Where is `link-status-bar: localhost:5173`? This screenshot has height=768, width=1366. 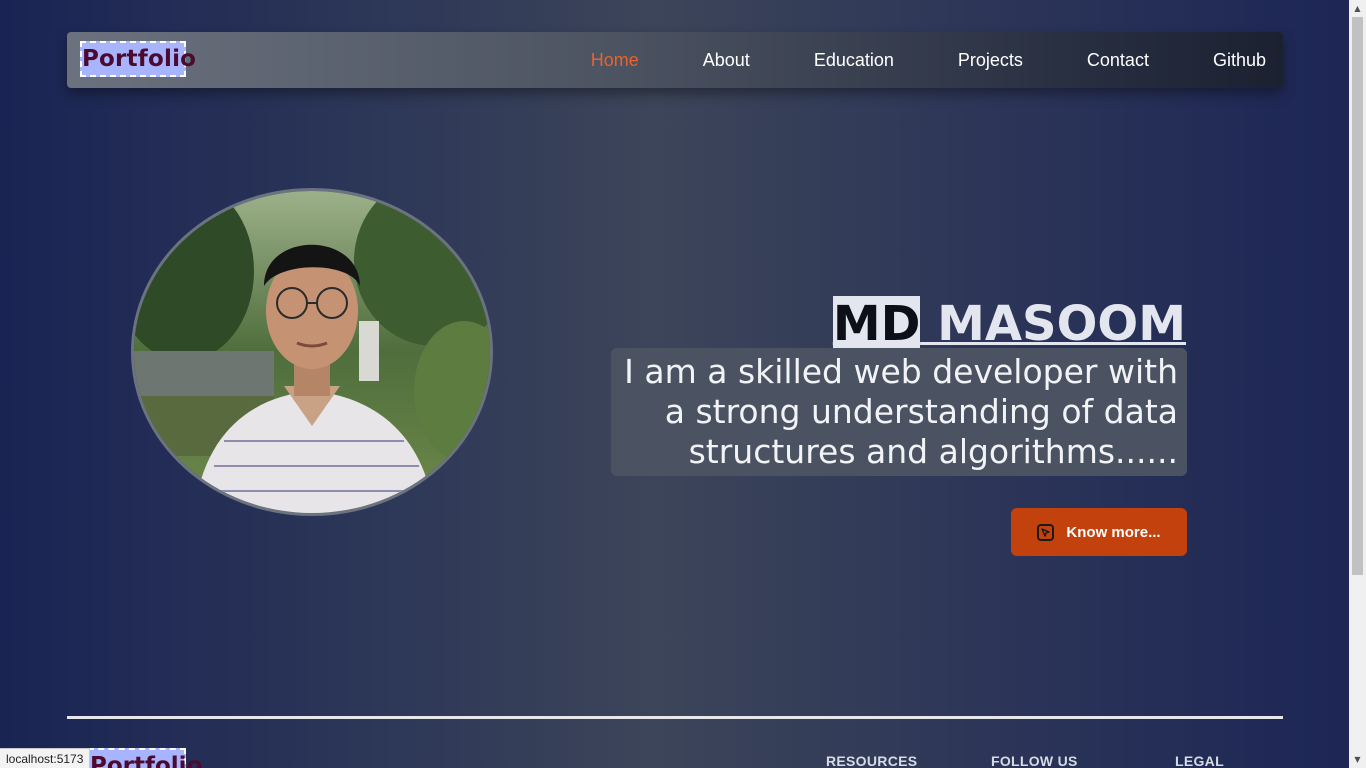 link-status-bar: localhost:5173 is located at coordinates (45, 758).